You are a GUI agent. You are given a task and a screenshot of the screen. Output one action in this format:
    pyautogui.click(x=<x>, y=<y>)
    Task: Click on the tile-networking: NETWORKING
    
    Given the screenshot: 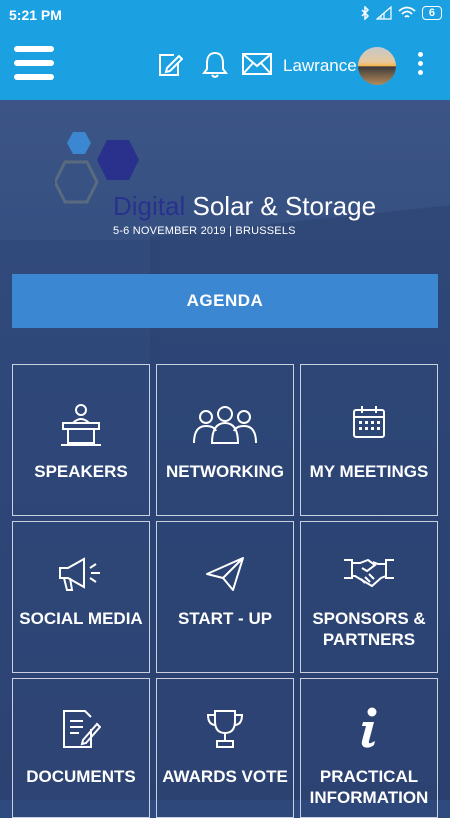 What is the action you would take?
    pyautogui.click(x=225, y=440)
    